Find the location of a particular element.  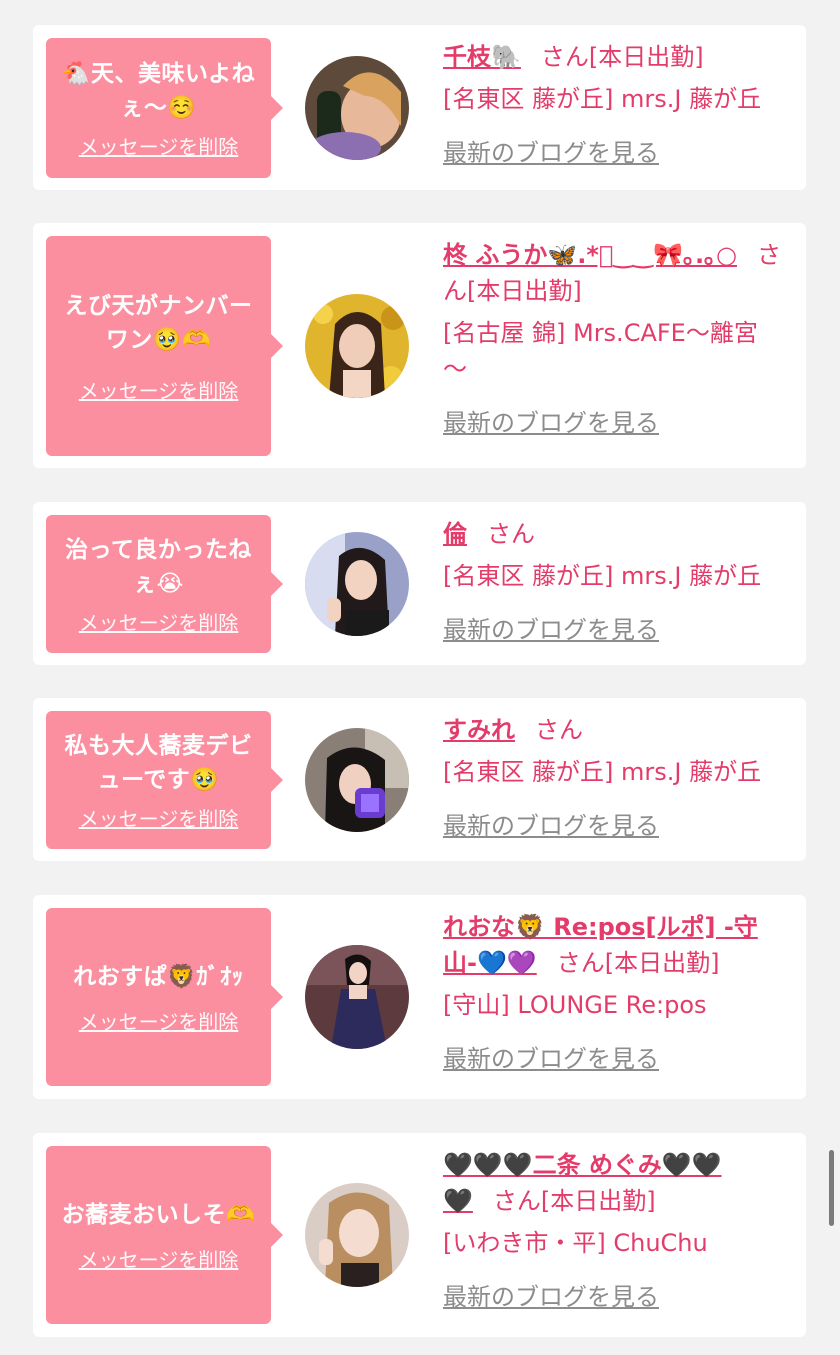

message-bubble: 治って良かったね ぇ😭 メッセージを削除 is located at coordinates (164, 584).